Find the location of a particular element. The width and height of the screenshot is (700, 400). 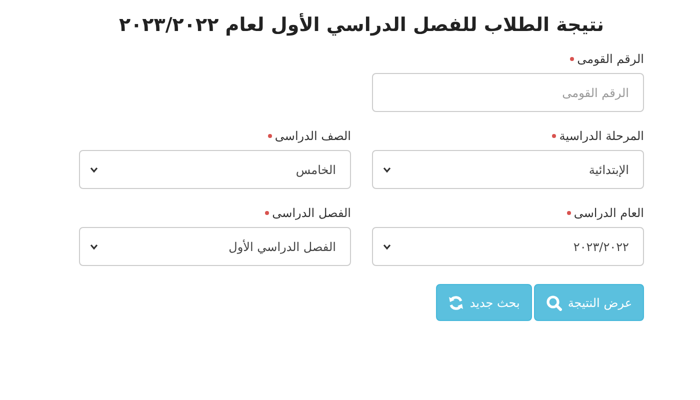

field-label: الفصل الدراسى is located at coordinates (311, 213).